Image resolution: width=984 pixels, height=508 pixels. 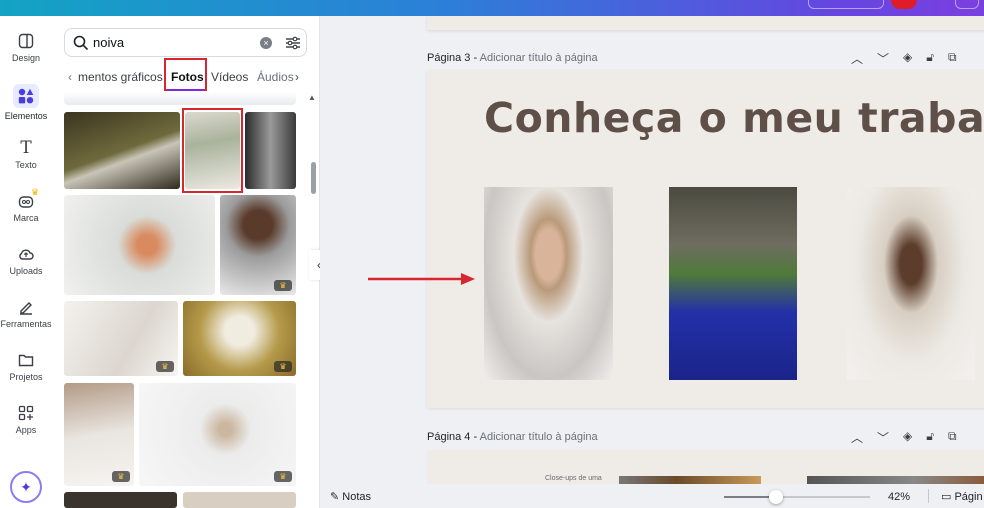 I want to click on tabs-scroll-left-icon: ‹, so click(x=70, y=77).